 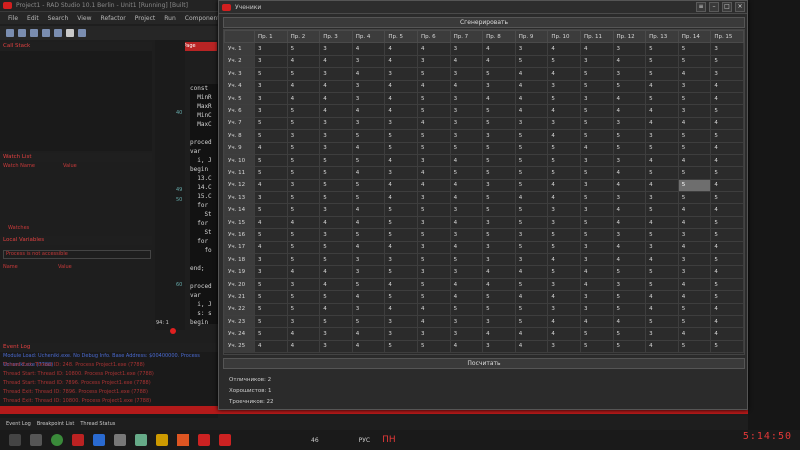 I want to click on tab-watches: Watches, so click(x=18, y=228).